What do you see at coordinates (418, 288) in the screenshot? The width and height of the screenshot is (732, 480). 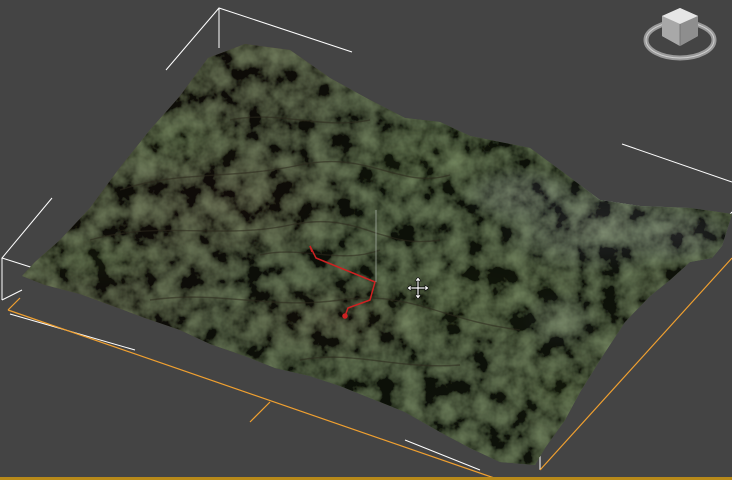 I see `move-crosshair-icon` at bounding box center [418, 288].